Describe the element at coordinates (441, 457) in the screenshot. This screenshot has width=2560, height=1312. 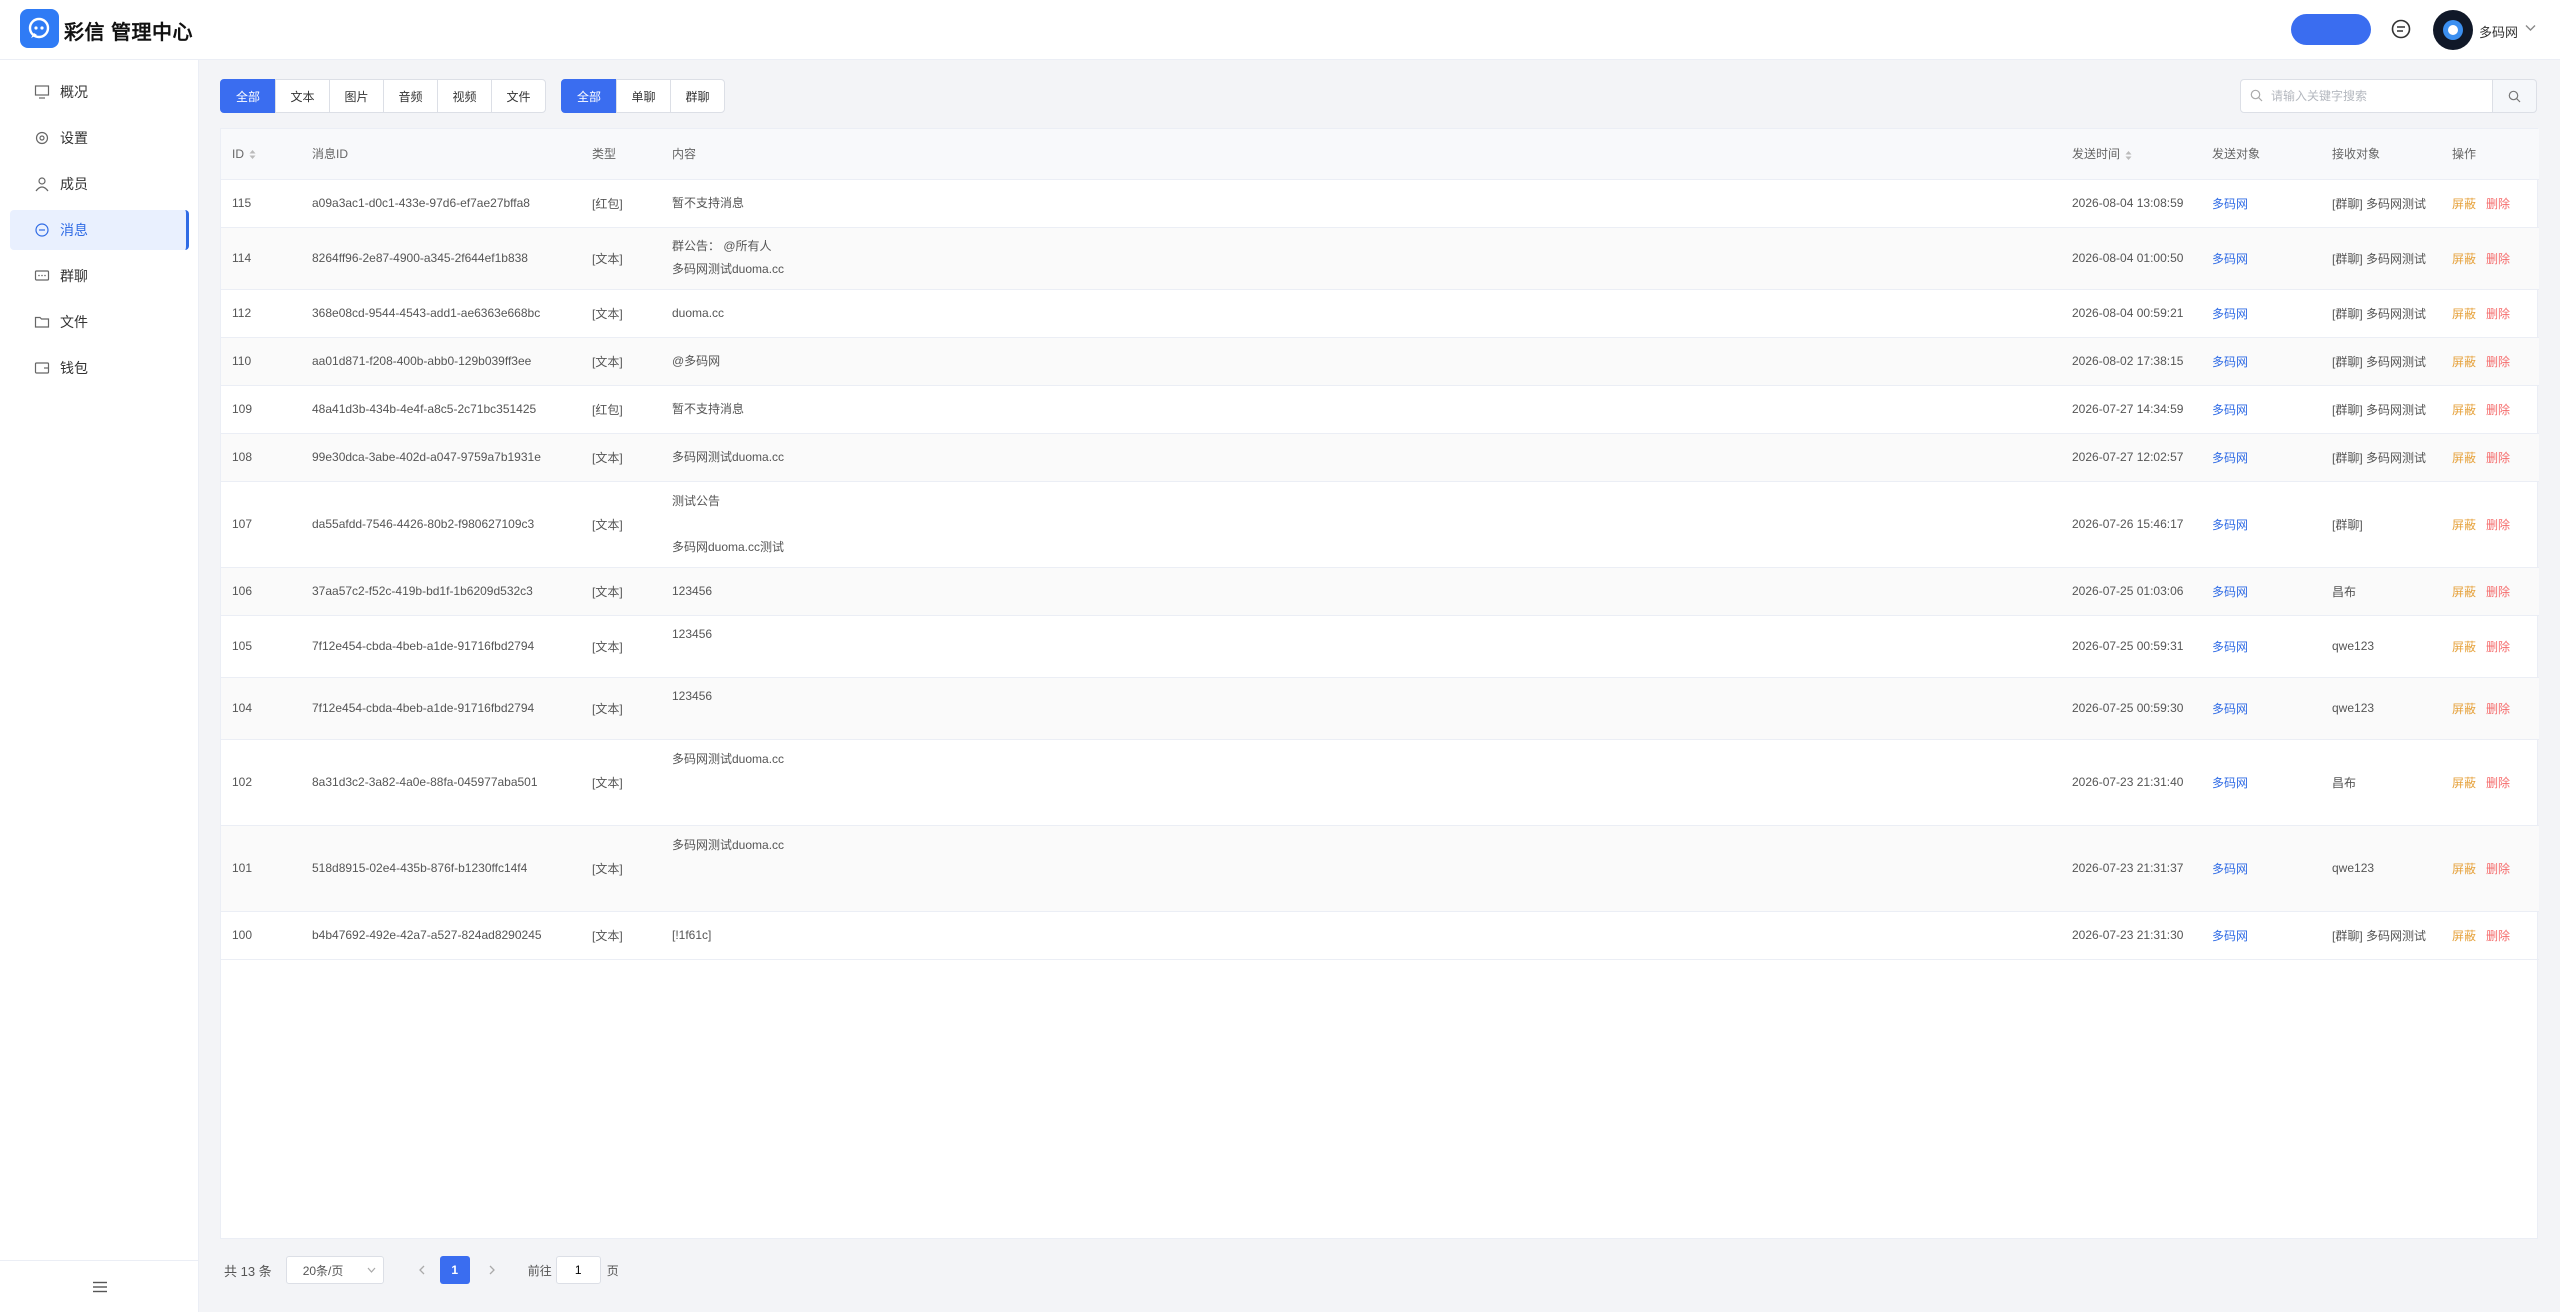
I see `cell-msg-id: 99e30dca-3abe-402d-a047-9759a7b1931e` at that location.